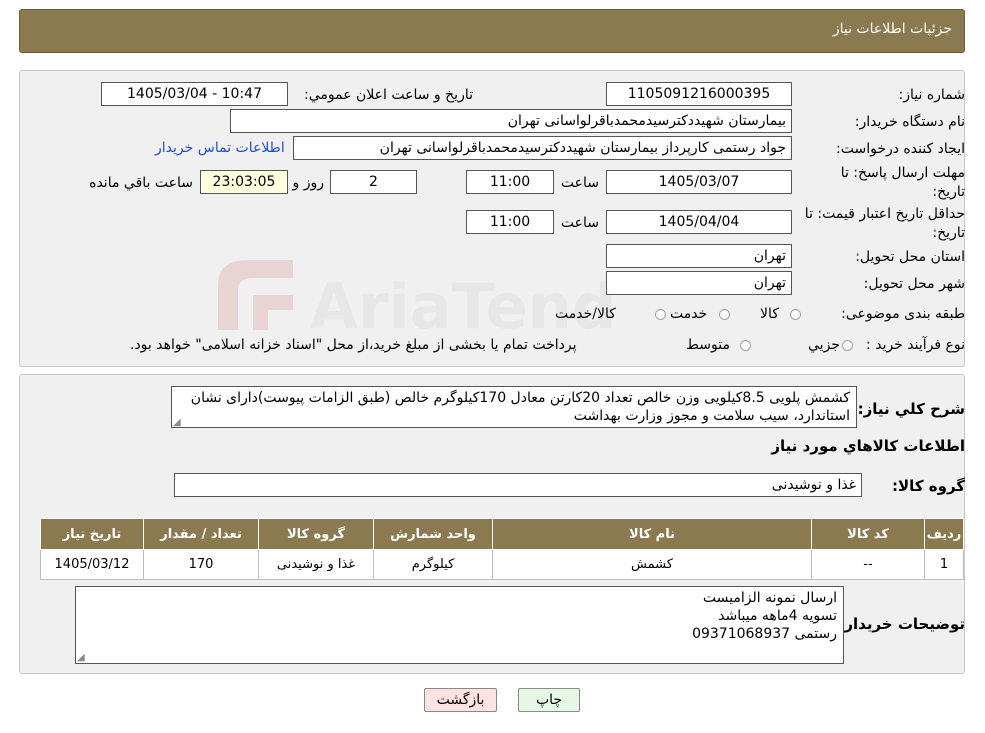 The image size is (985, 733). What do you see at coordinates (433, 534) in the screenshot?
I see `col-unit-header: واحد شمارش` at bounding box center [433, 534].